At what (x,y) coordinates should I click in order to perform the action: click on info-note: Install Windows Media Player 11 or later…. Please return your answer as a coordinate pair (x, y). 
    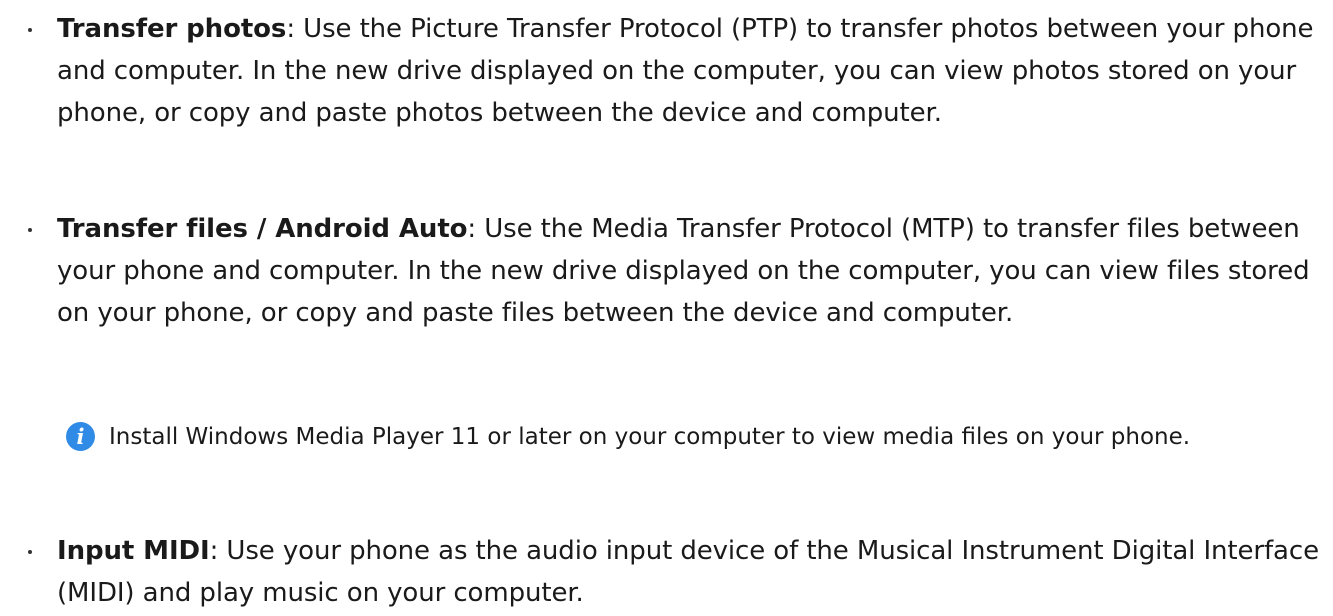
    Looking at the image, I should click on (691, 458).